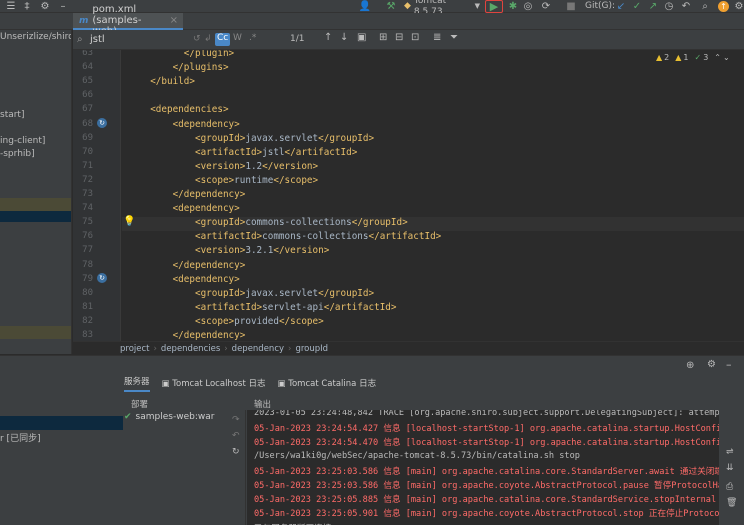  Describe the element at coordinates (273, 222) in the screenshot. I see `code-line: <groupId>commons-collections</groupId>` at that location.